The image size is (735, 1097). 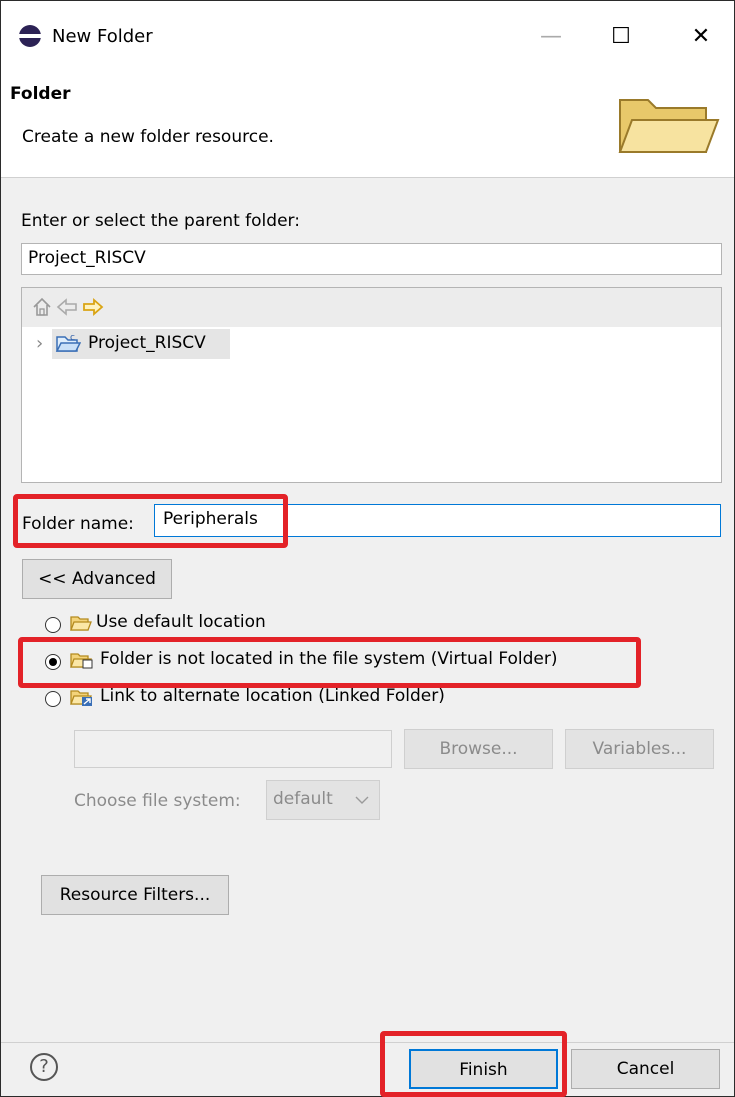 I want to click on finish-highlight, so click(x=473, y=1064).